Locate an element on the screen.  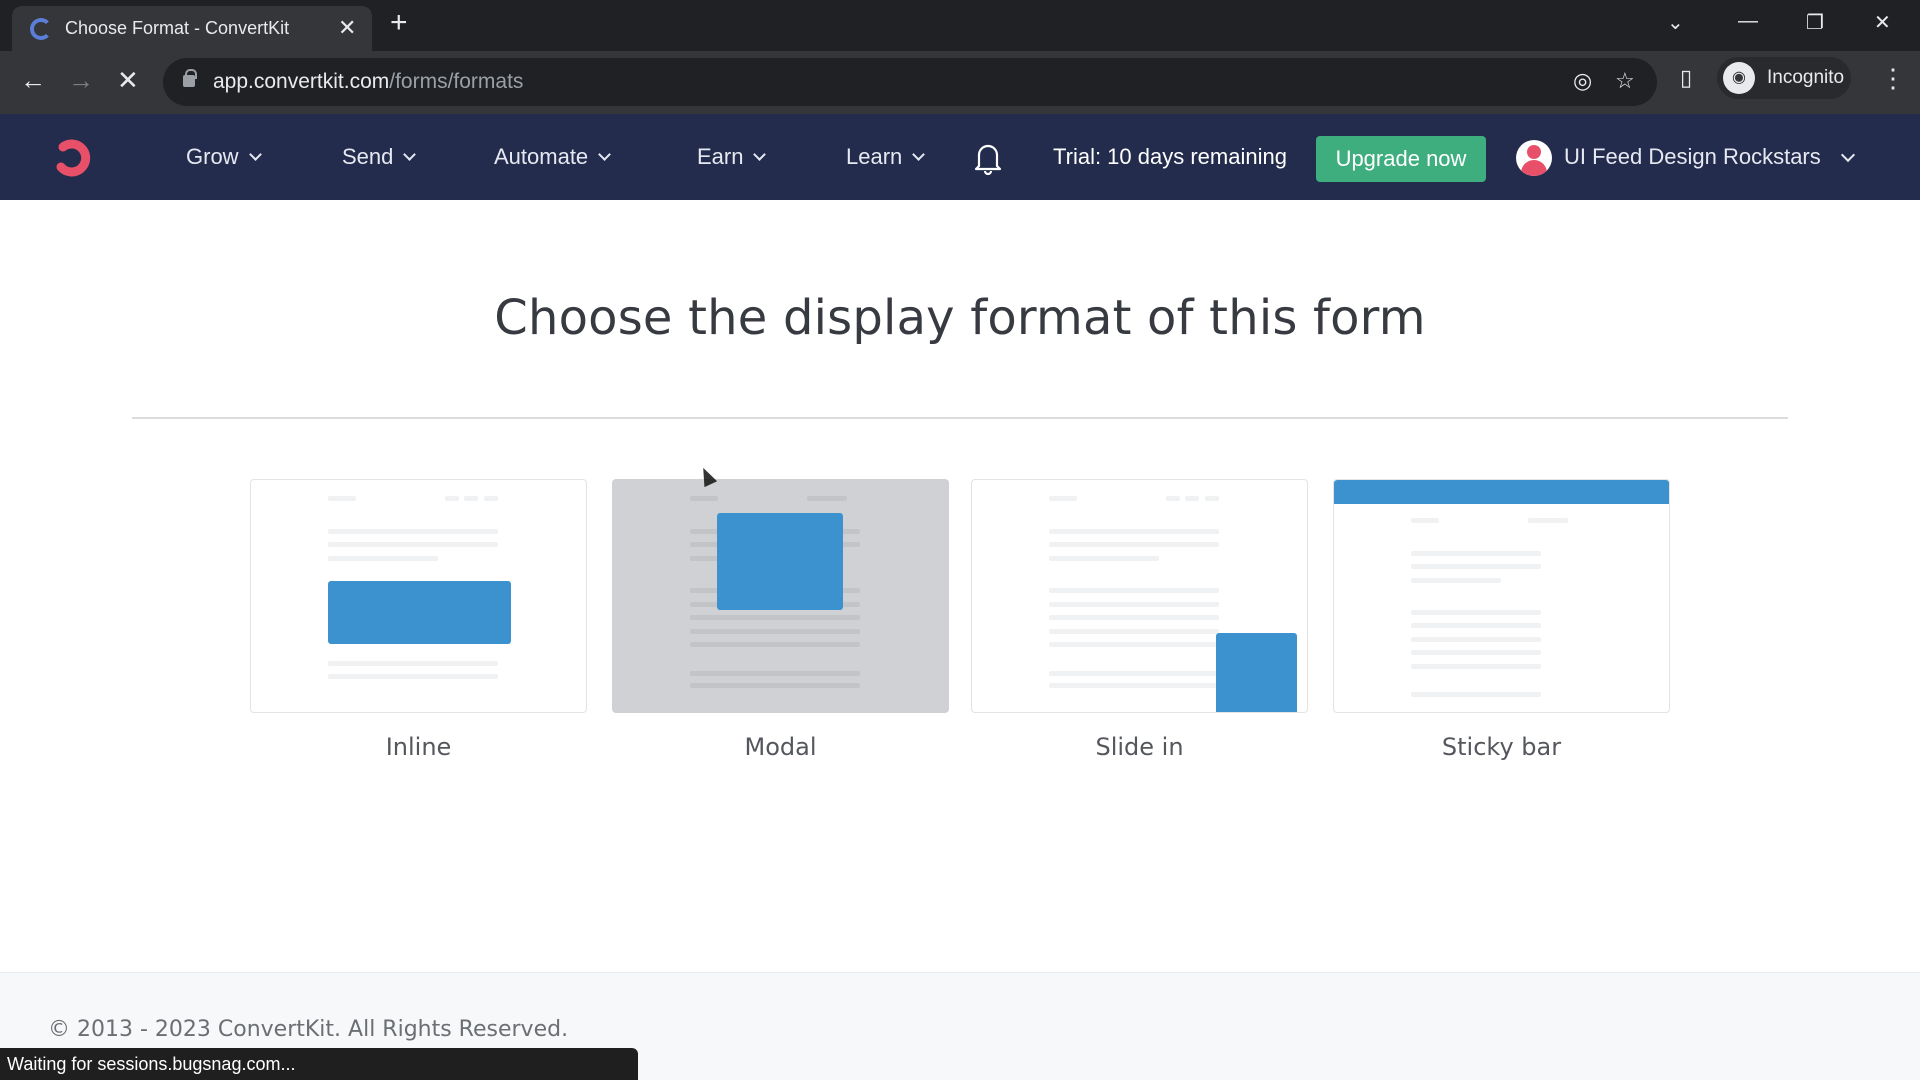
url-host: app.convertkit.com is located at coordinates (301, 81).